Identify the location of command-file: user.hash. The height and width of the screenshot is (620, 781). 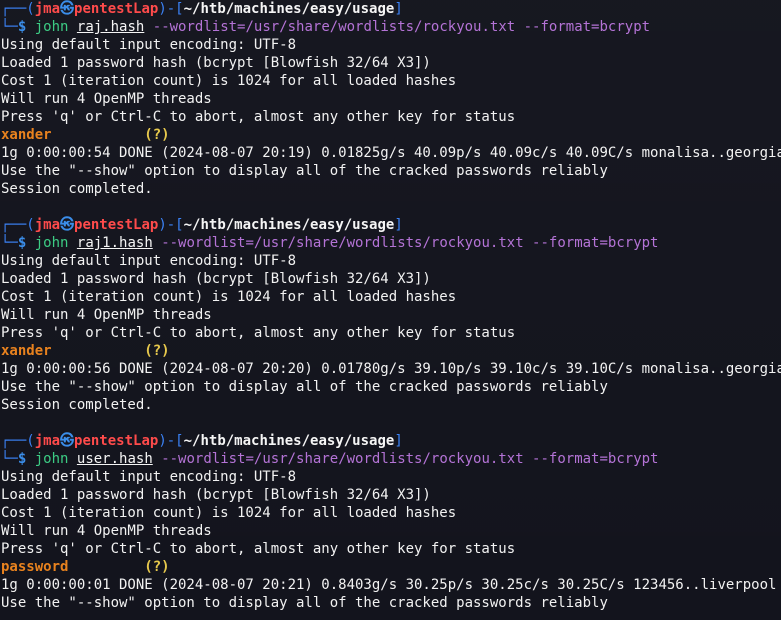
(114, 459).